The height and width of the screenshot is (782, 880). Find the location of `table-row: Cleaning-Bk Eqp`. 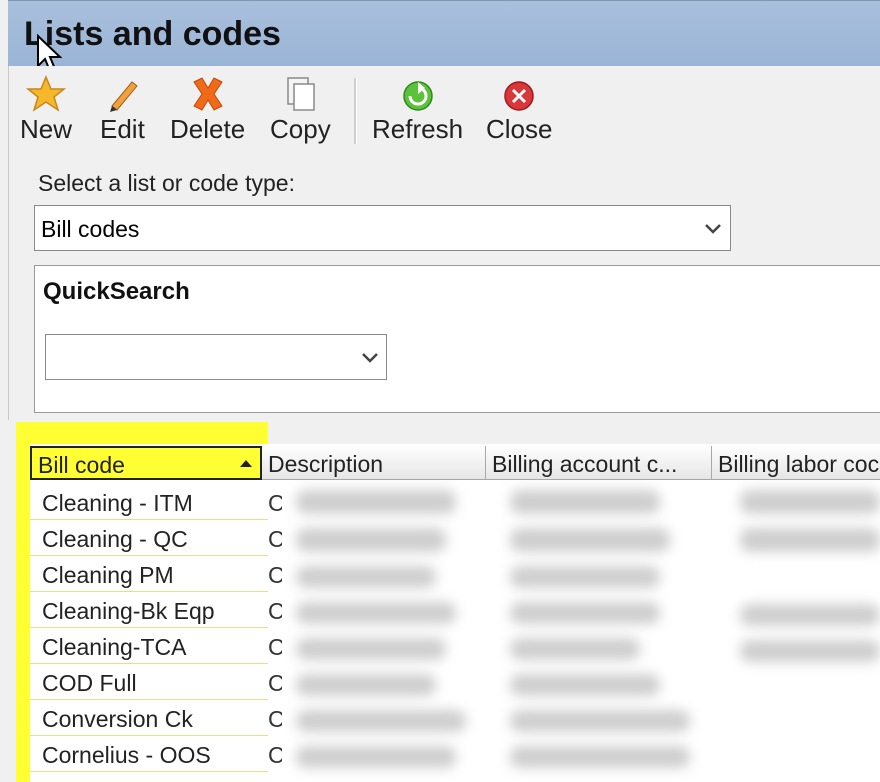

table-row: Cleaning-Bk Eqp is located at coordinates (149, 610).